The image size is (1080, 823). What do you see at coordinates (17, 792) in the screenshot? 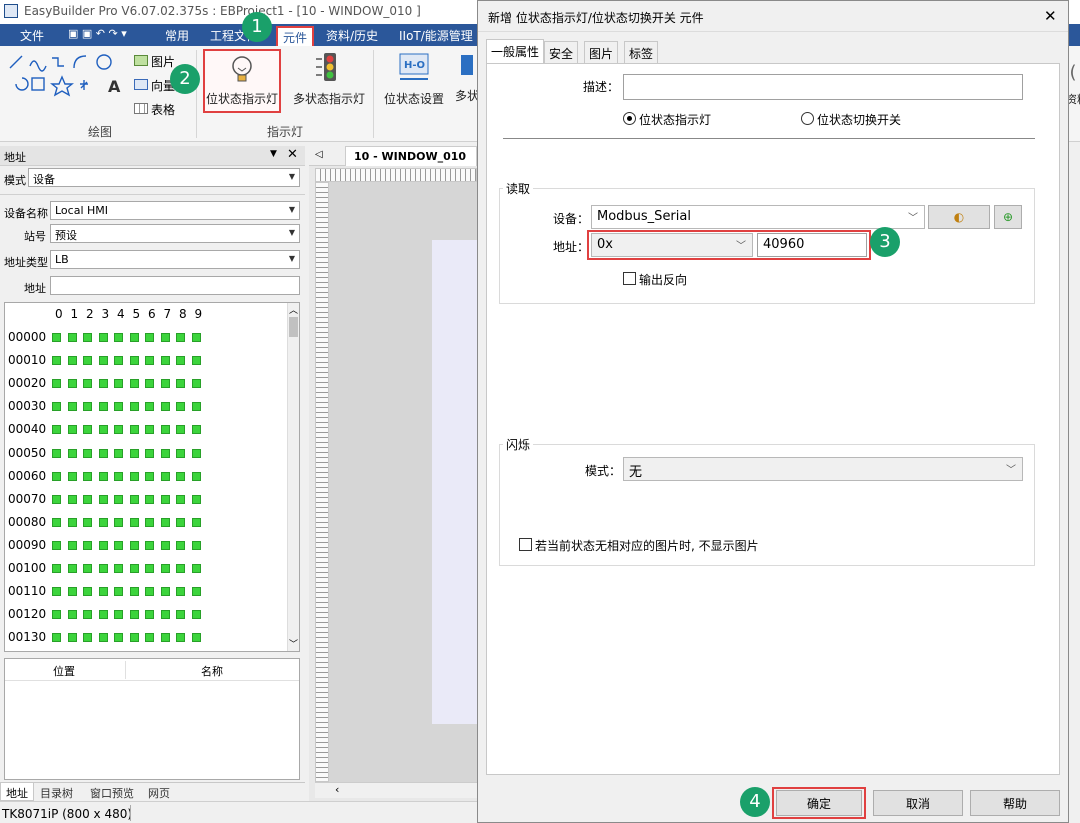
I see `tab-address: 地址` at bounding box center [17, 792].